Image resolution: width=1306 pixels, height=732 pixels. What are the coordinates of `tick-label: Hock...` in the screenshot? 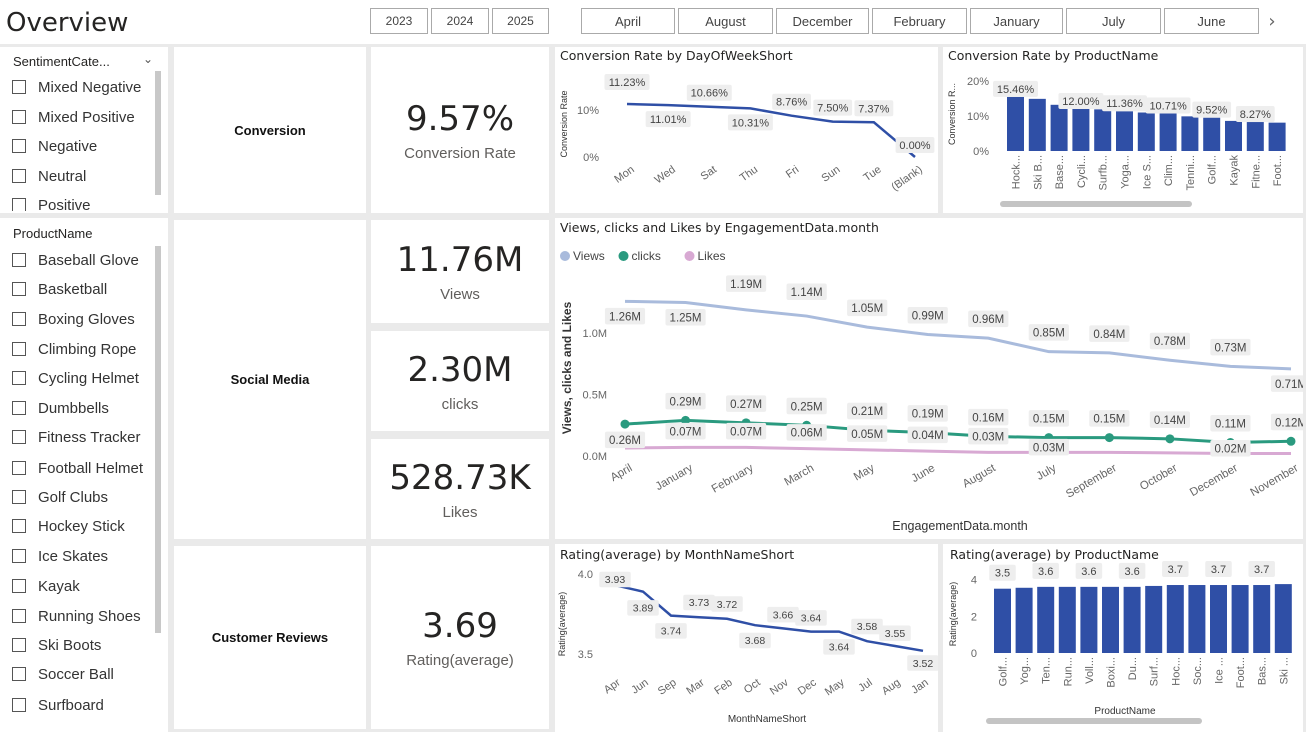 It's located at (1017, 172).